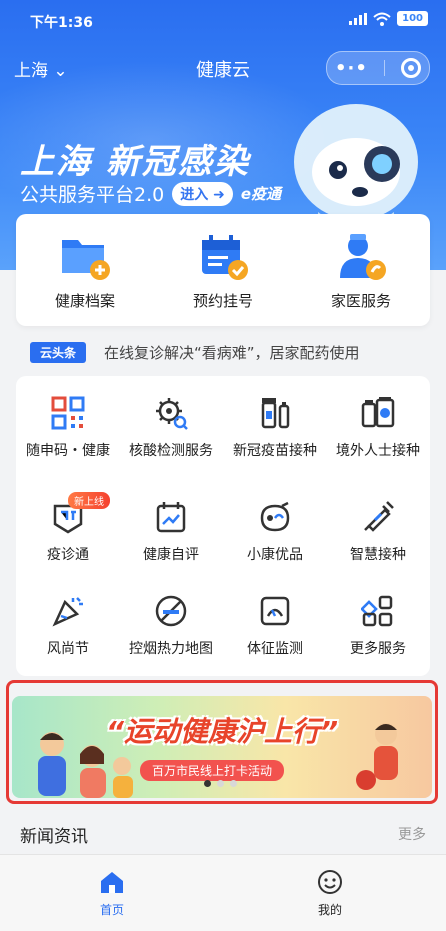 This screenshot has height=931, width=446. I want to click on status-time: 下午1:36, so click(61, 23).